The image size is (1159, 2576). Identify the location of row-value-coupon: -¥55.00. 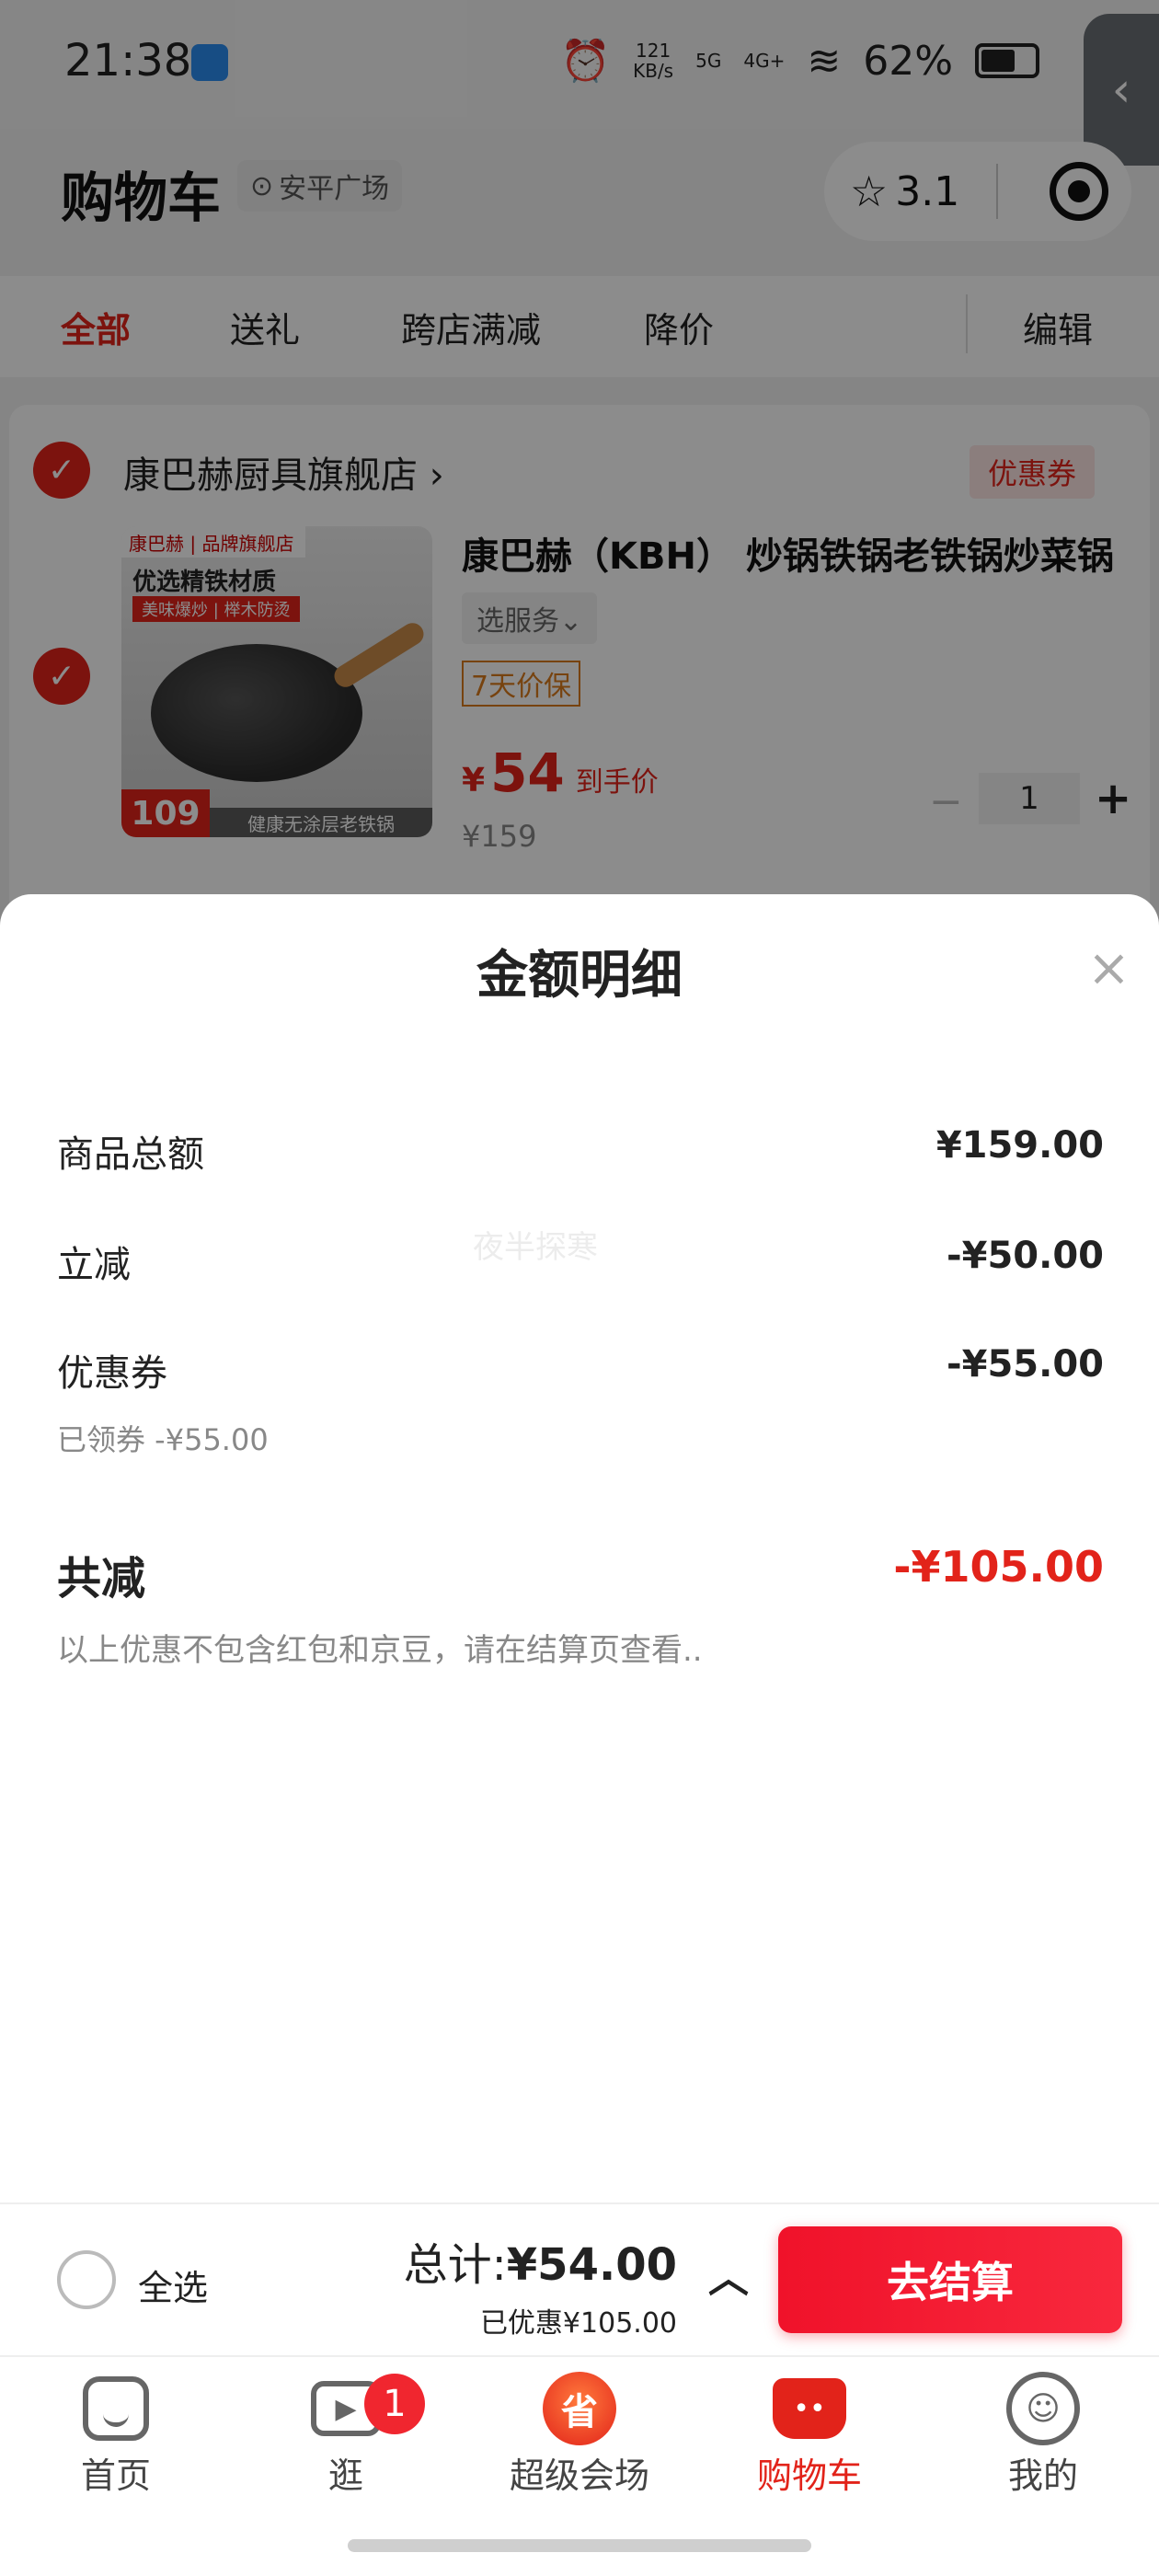
(1025, 1364).